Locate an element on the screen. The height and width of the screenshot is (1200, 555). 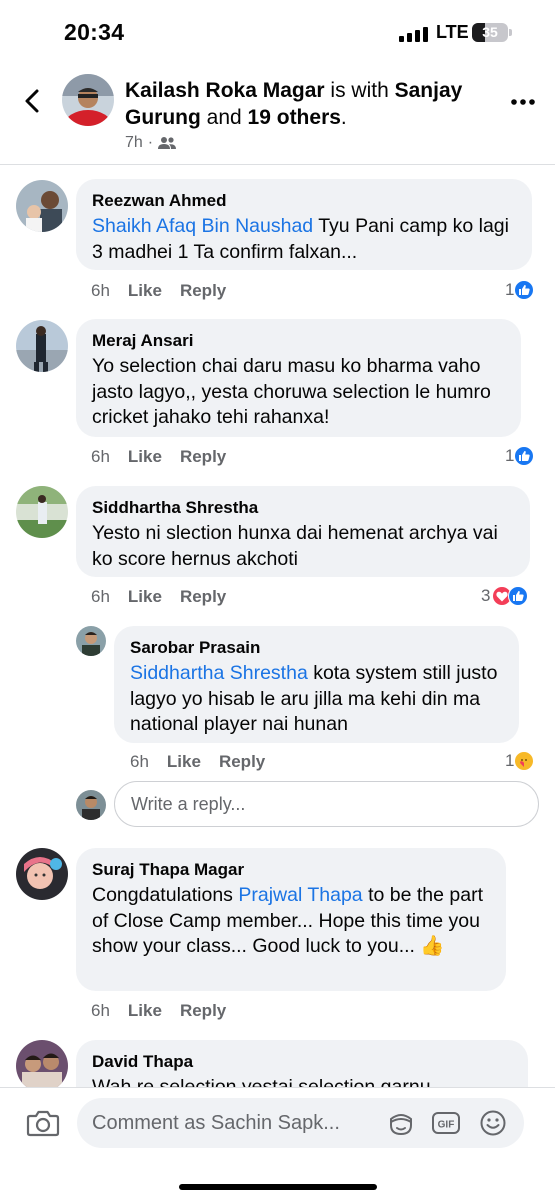
friends-icon is located at coordinates (167, 143).